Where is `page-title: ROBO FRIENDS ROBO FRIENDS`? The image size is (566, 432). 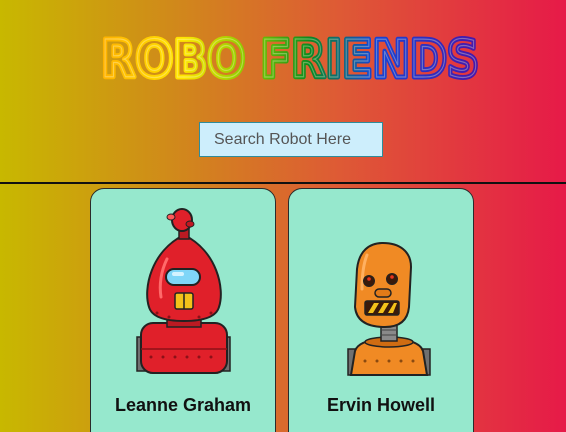
page-title: ROBO FRIENDS ROBO FRIENDS is located at coordinates (290, 60).